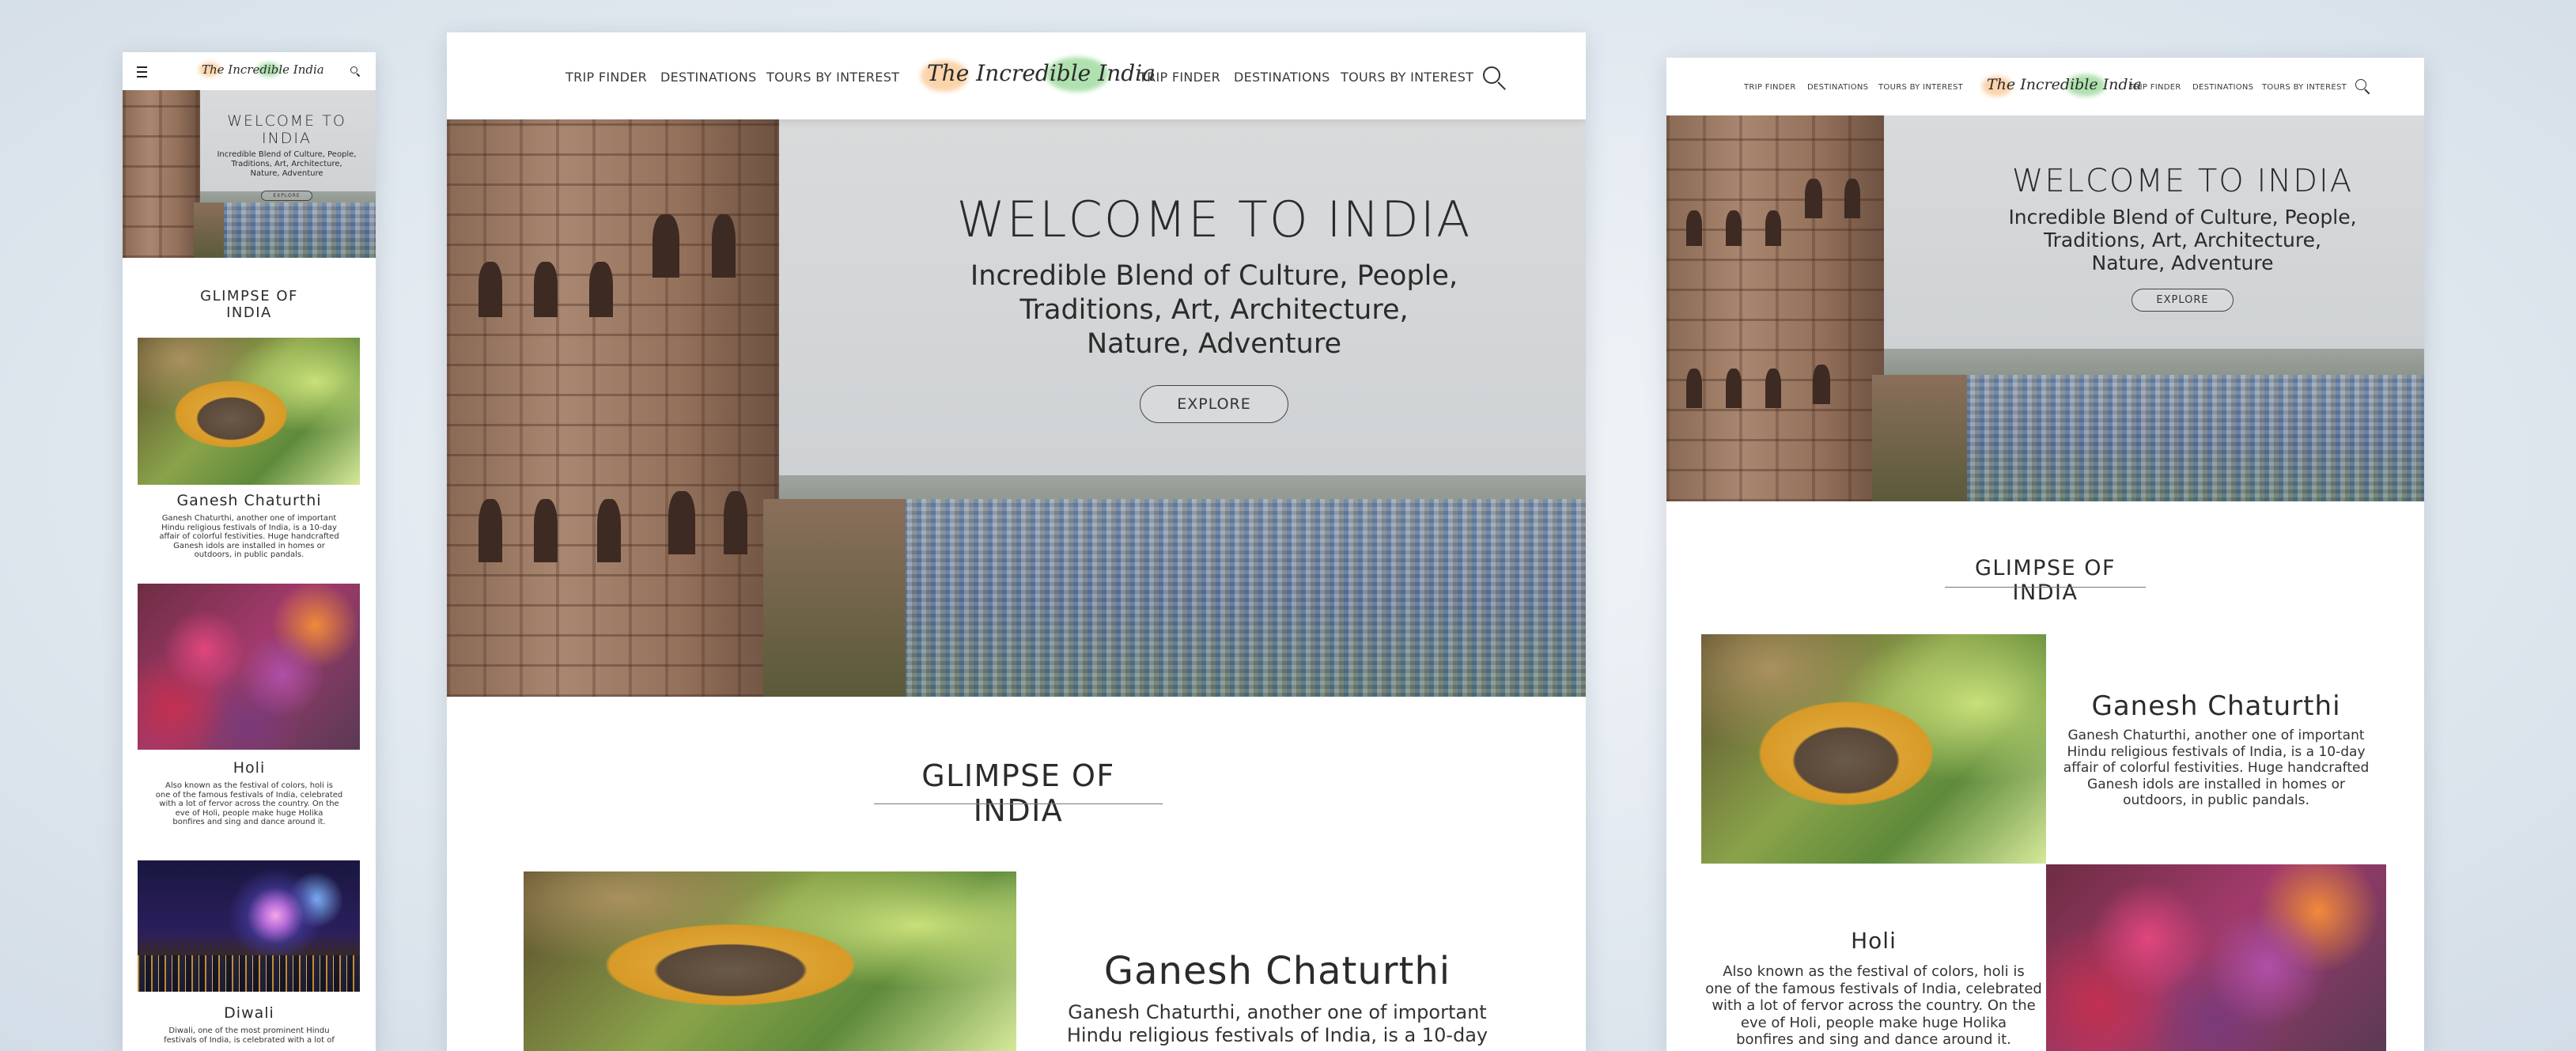 Image resolution: width=2576 pixels, height=1051 pixels. What do you see at coordinates (249, 926) in the screenshot?
I see `diwali-photo` at bounding box center [249, 926].